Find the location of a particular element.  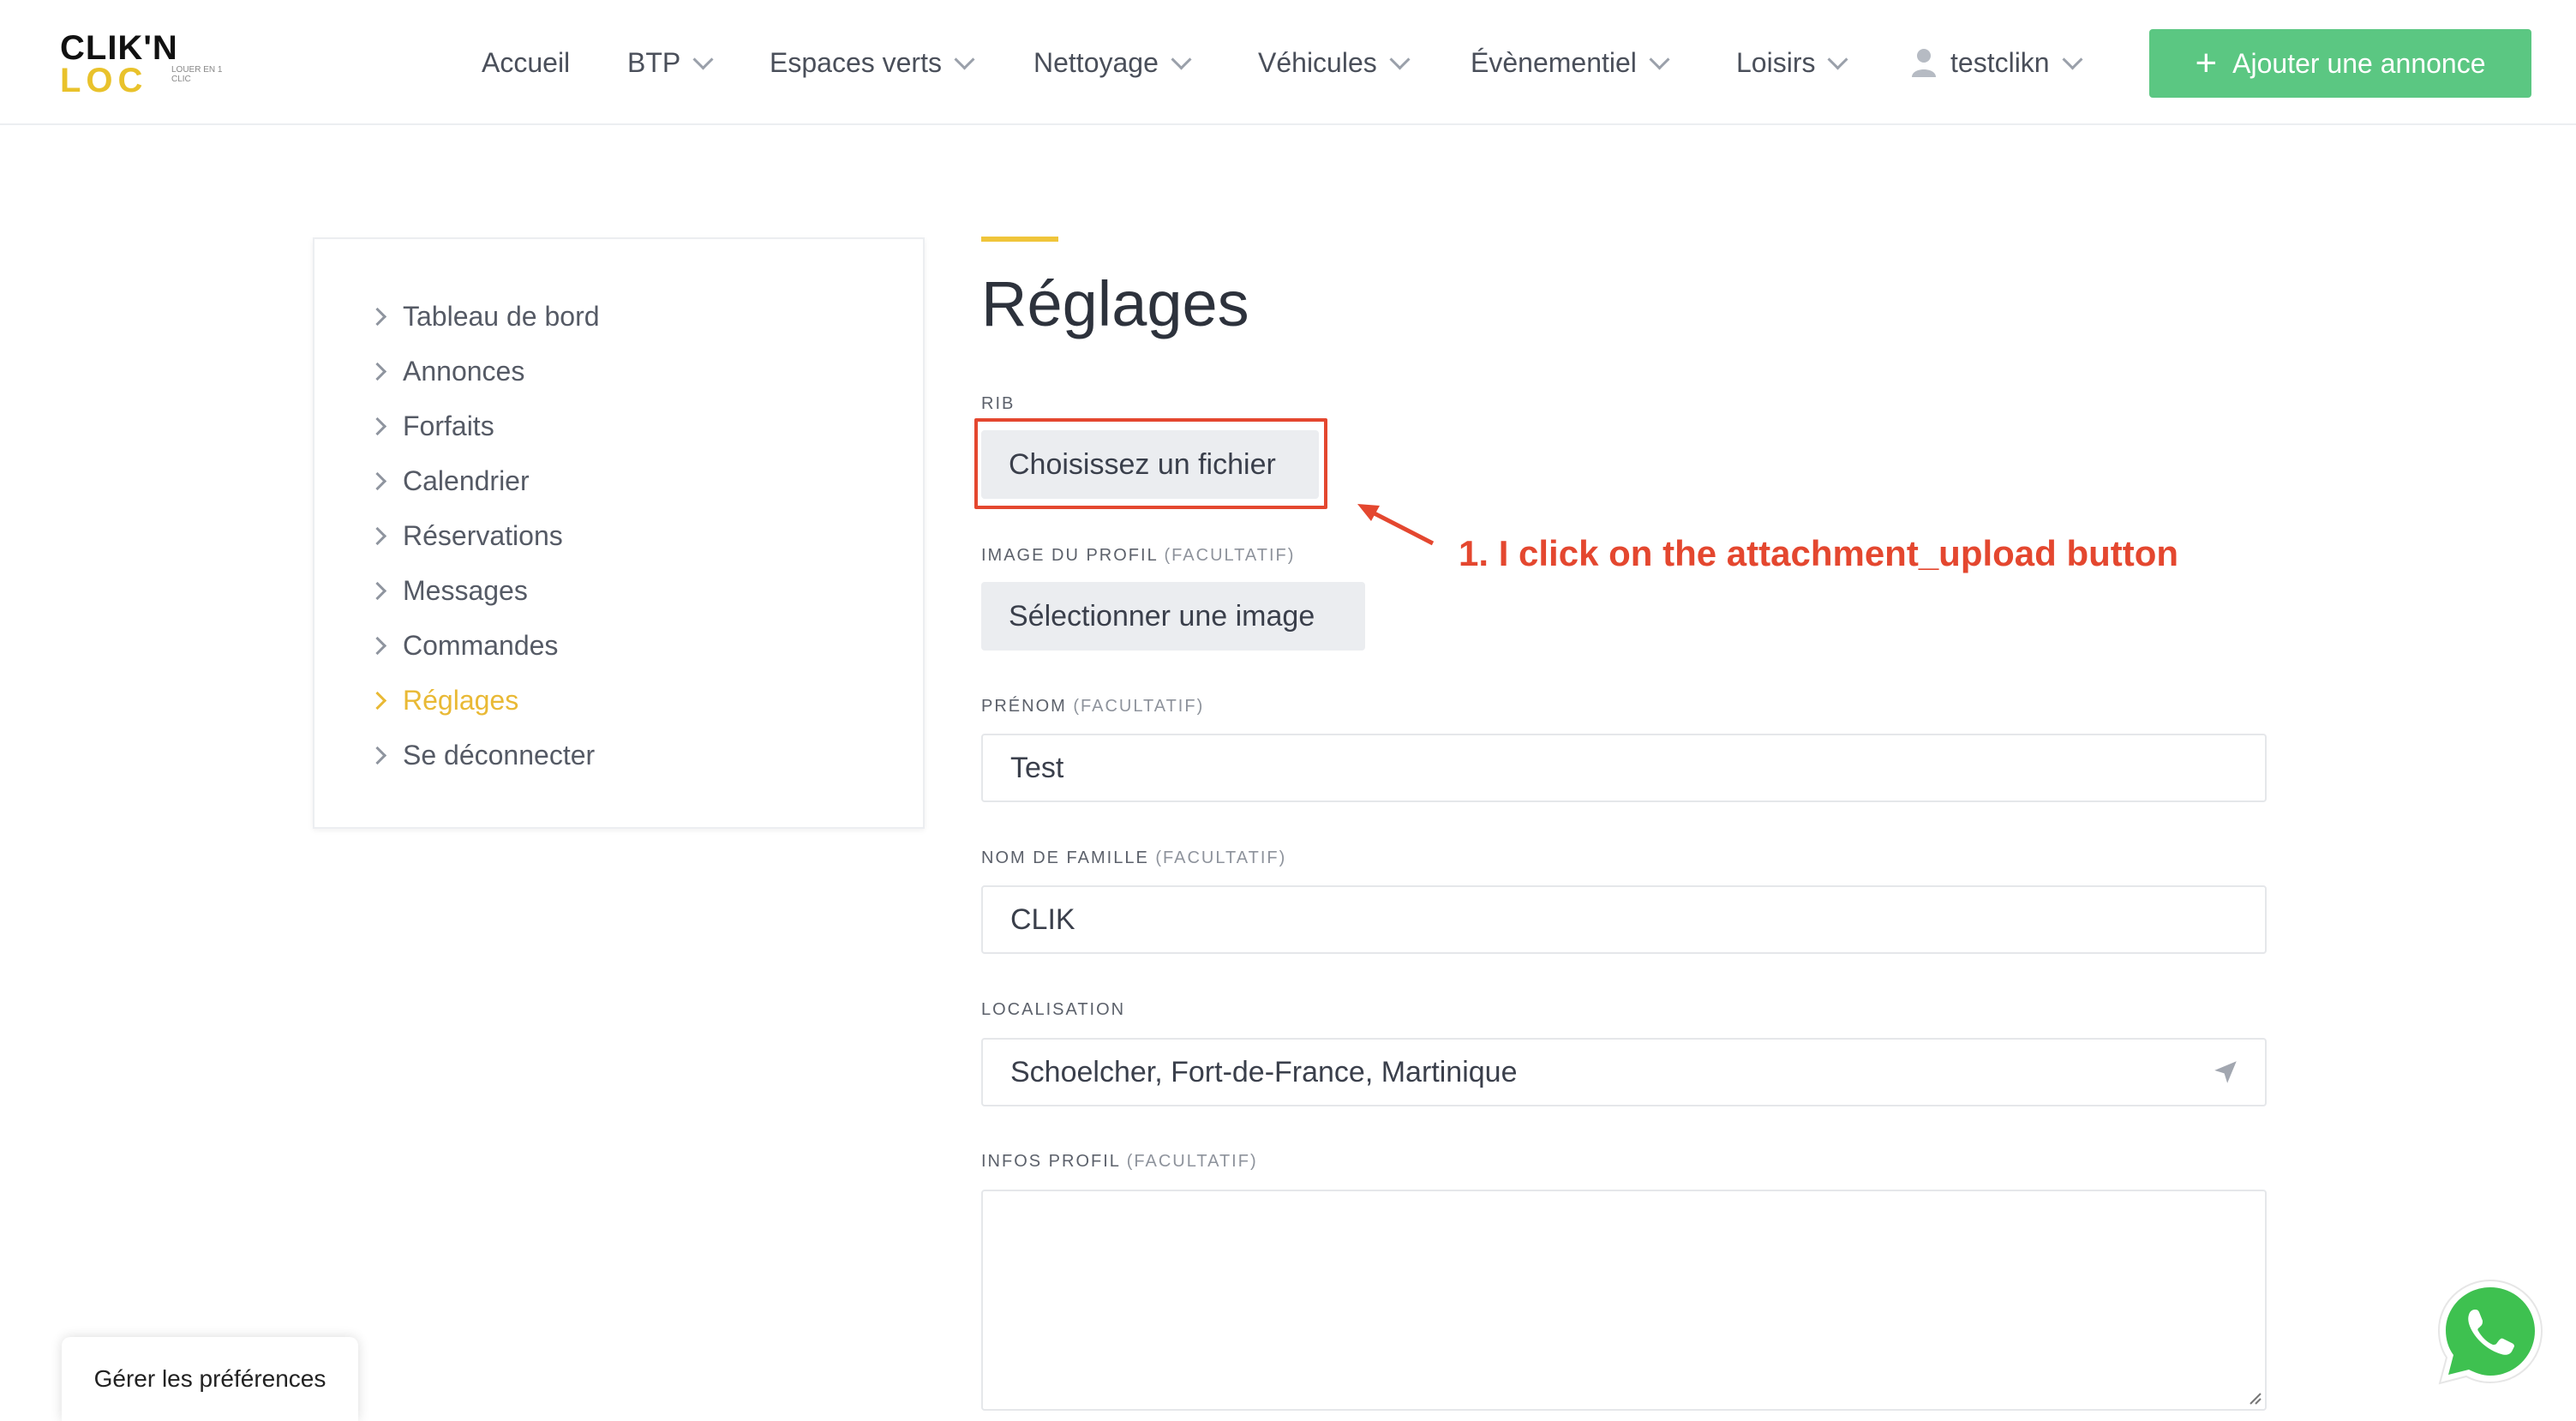

nav-accueil: Accueil is located at coordinates (526, 62).